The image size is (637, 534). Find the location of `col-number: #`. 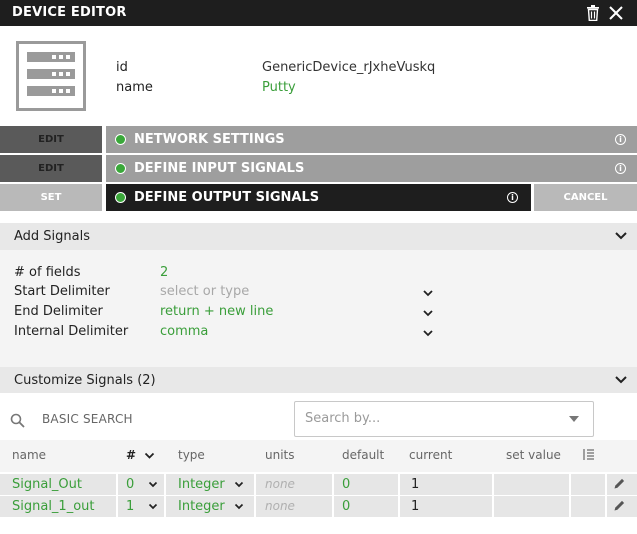

col-number: # is located at coordinates (131, 455).